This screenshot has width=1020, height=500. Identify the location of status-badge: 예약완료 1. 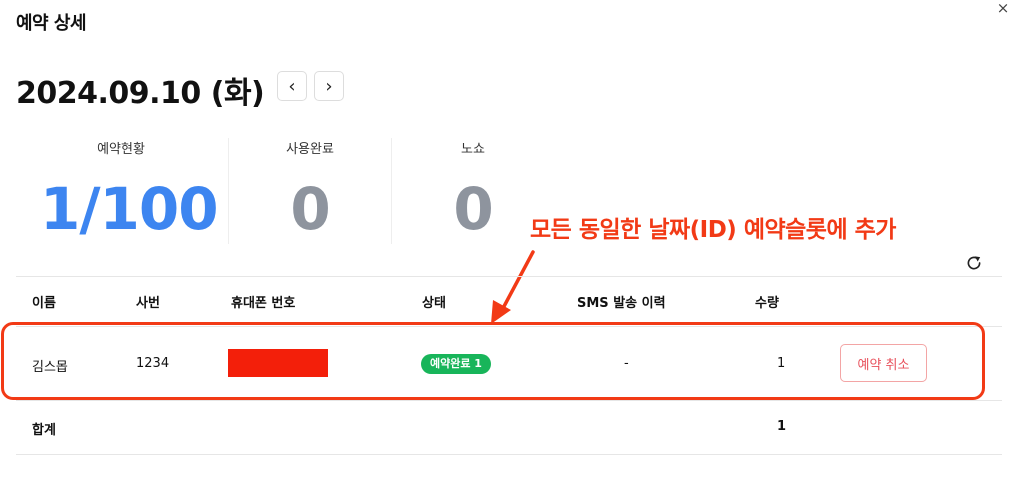
(456, 364).